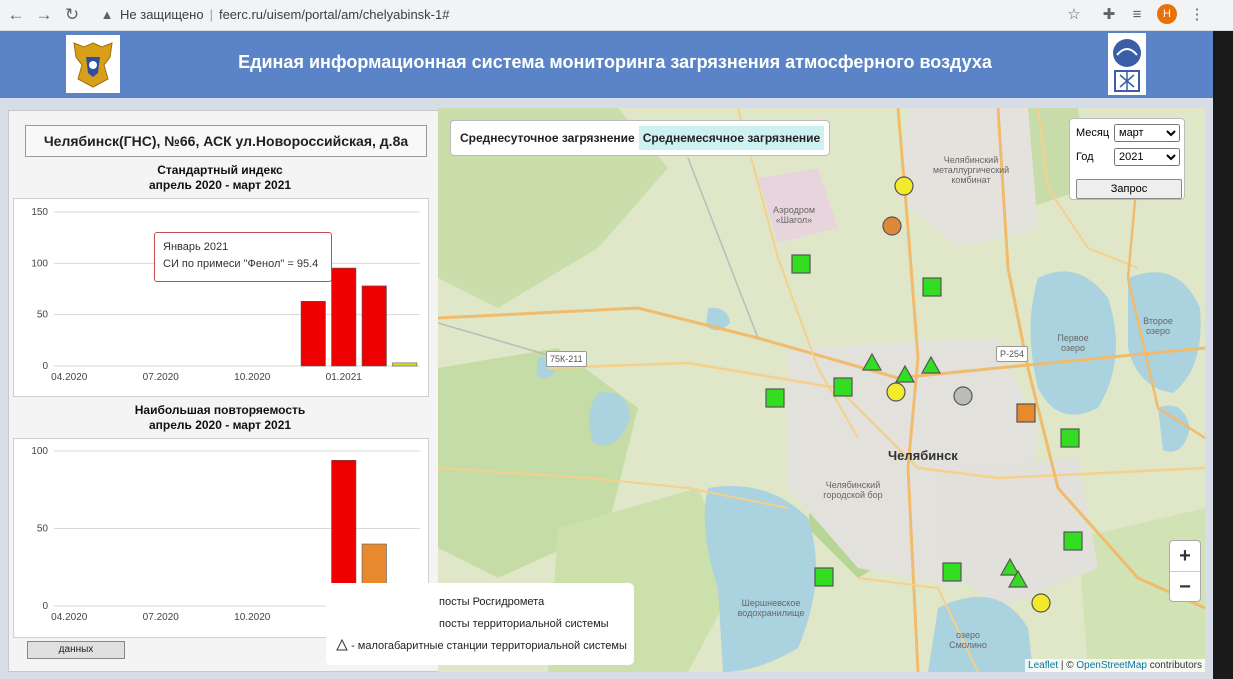 The image size is (1233, 679). Describe the element at coordinates (162, 14) in the screenshot. I see `security-status: Не защищено` at that location.